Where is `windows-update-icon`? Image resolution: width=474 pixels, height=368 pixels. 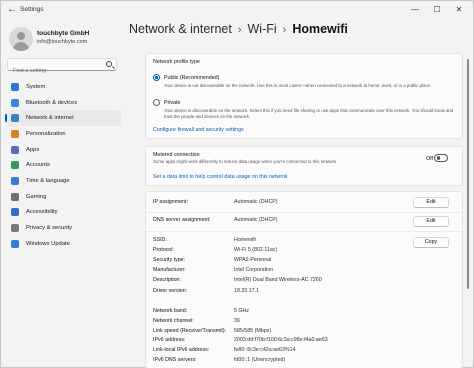
windows-update-icon is located at coordinates (15, 243).